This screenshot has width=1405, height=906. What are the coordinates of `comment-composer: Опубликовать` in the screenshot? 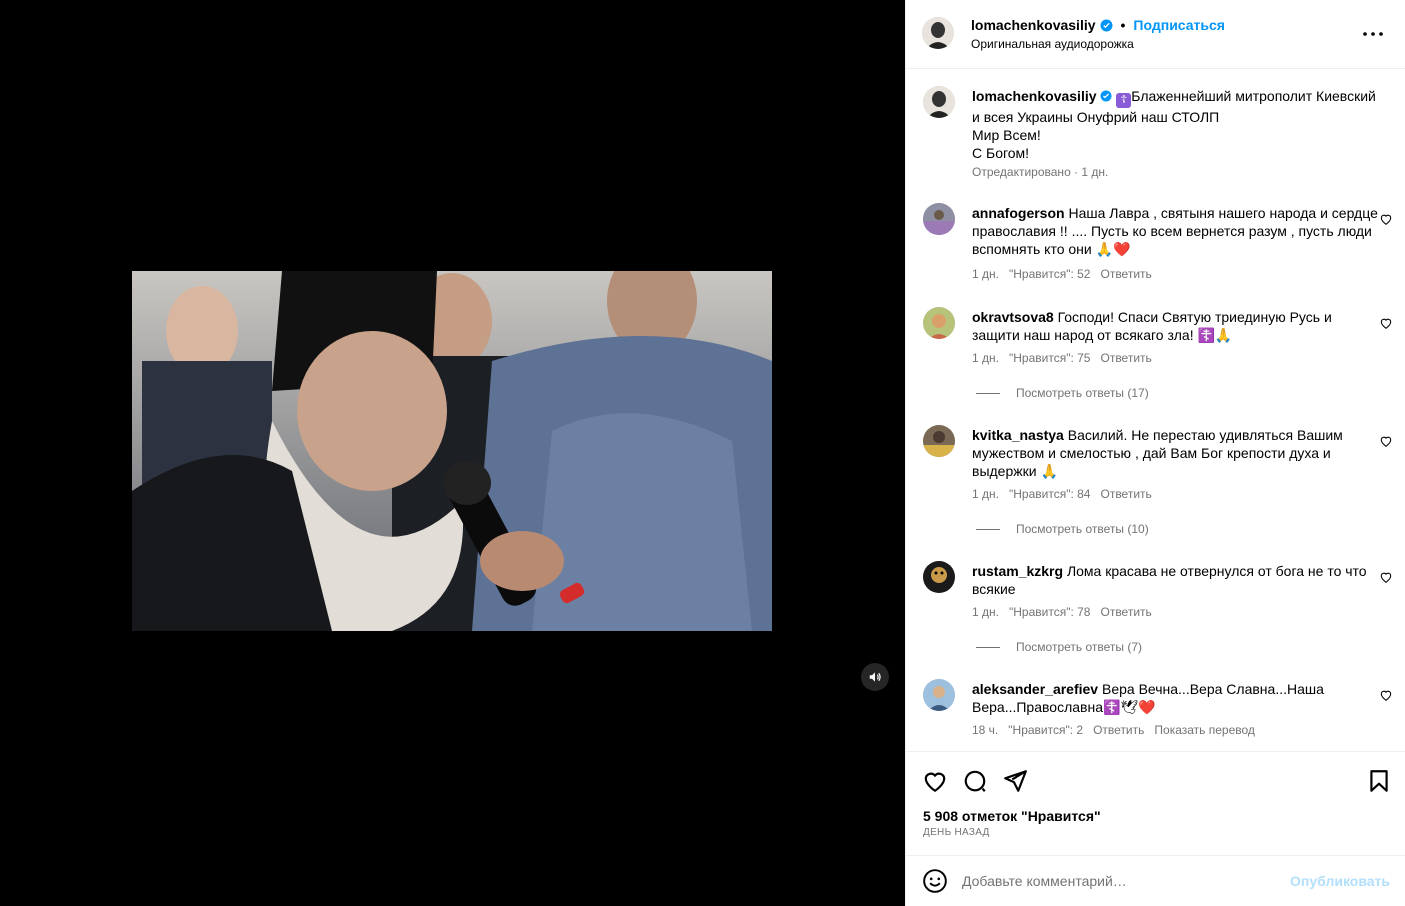 It's located at (1155, 880).